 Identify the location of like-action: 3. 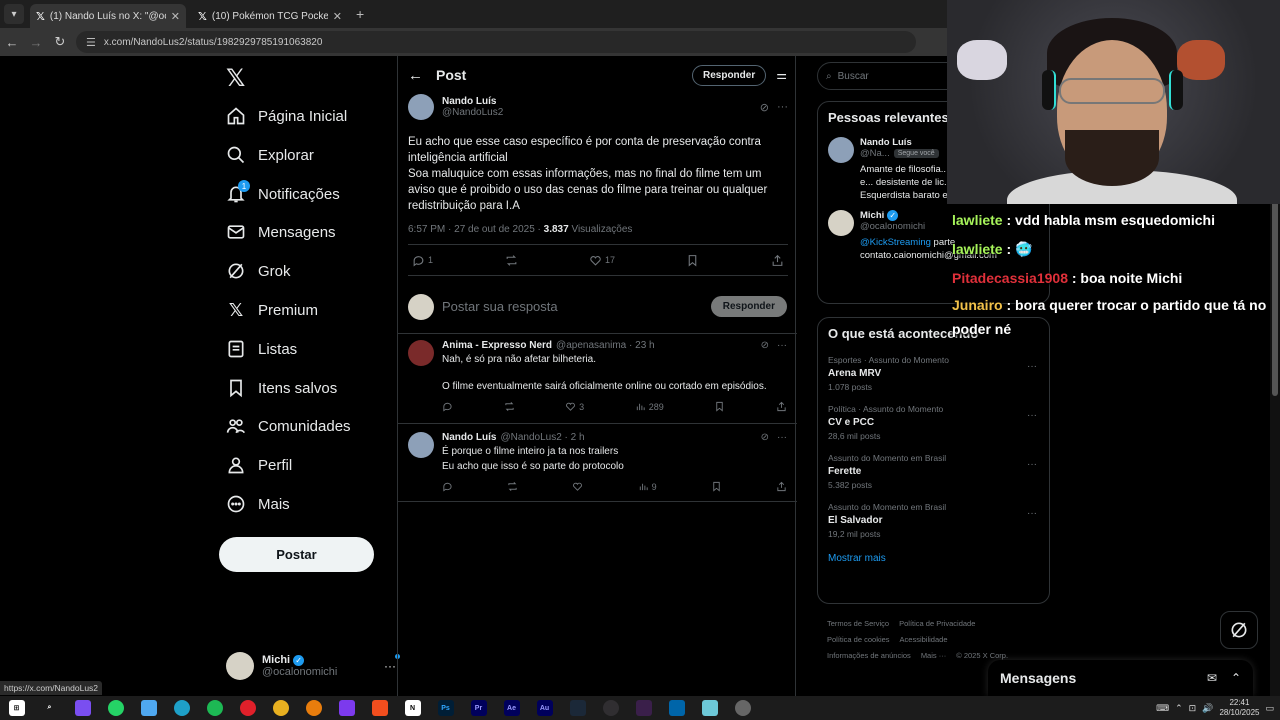
(574, 406).